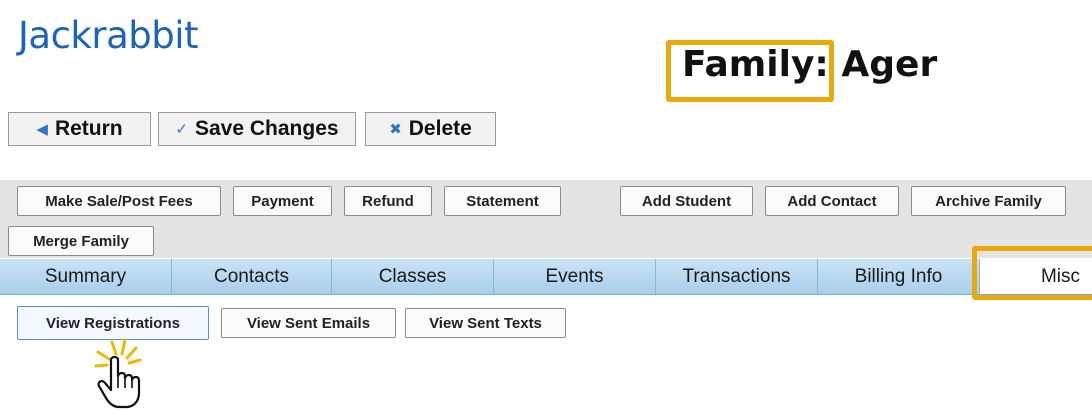  I want to click on family-name: Ager, so click(889, 64).